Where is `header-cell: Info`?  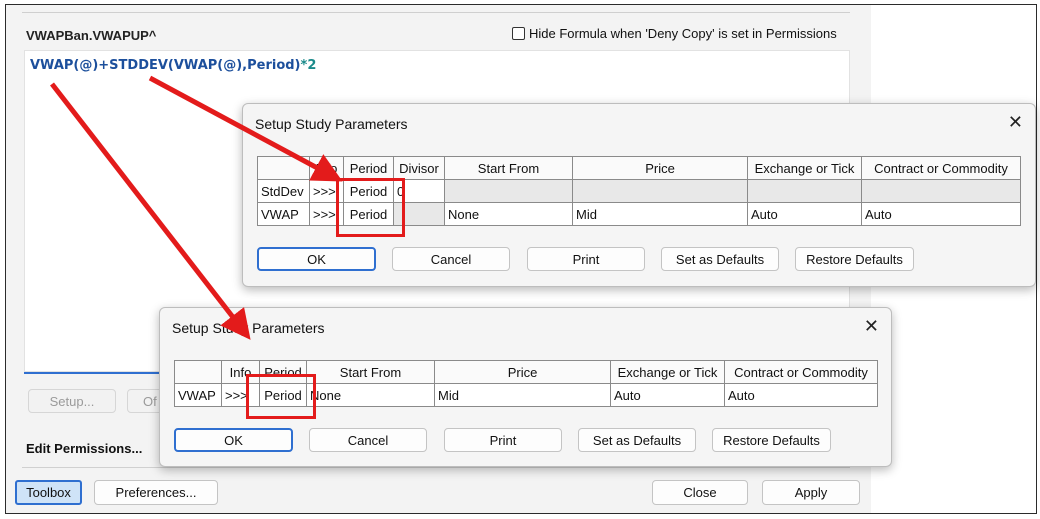 header-cell: Info is located at coordinates (326, 168).